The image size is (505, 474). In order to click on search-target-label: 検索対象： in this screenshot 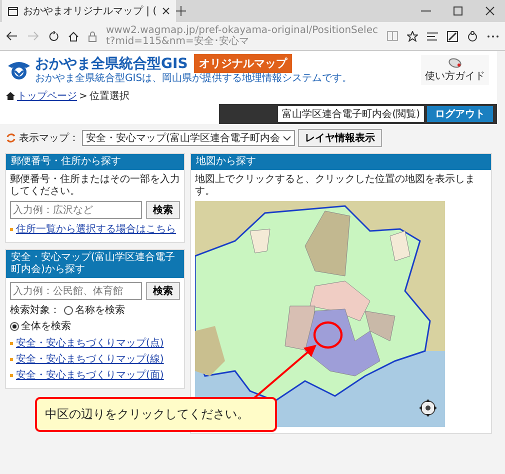, I will do `click(35, 310)`.